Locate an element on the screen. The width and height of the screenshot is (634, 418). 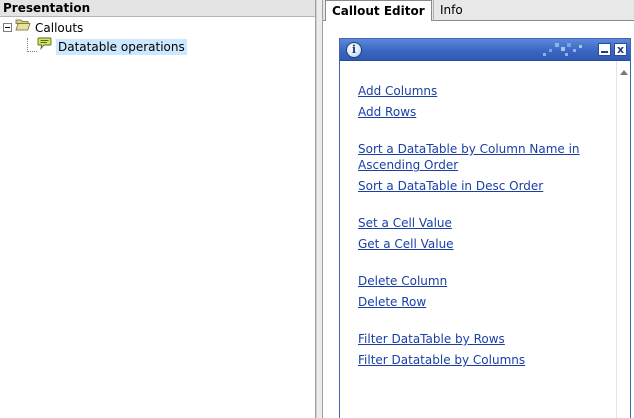
scroll-up-arrow-icon is located at coordinates (624, 72).